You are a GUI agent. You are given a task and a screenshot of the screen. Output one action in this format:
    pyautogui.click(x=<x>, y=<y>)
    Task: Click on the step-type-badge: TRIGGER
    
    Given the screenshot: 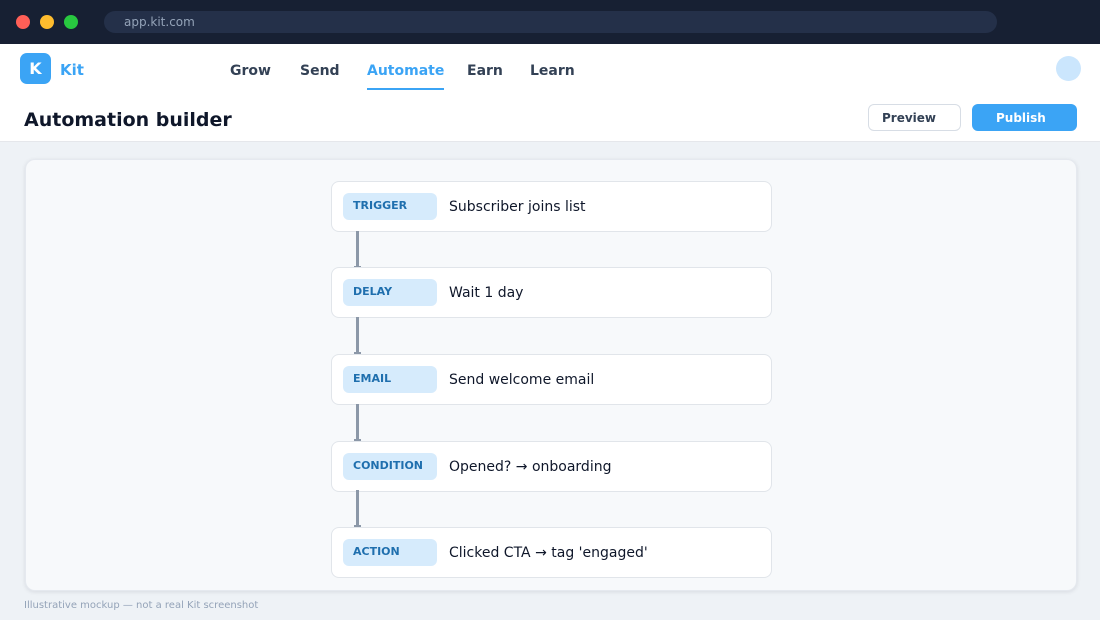 What is the action you would take?
    pyautogui.click(x=390, y=206)
    